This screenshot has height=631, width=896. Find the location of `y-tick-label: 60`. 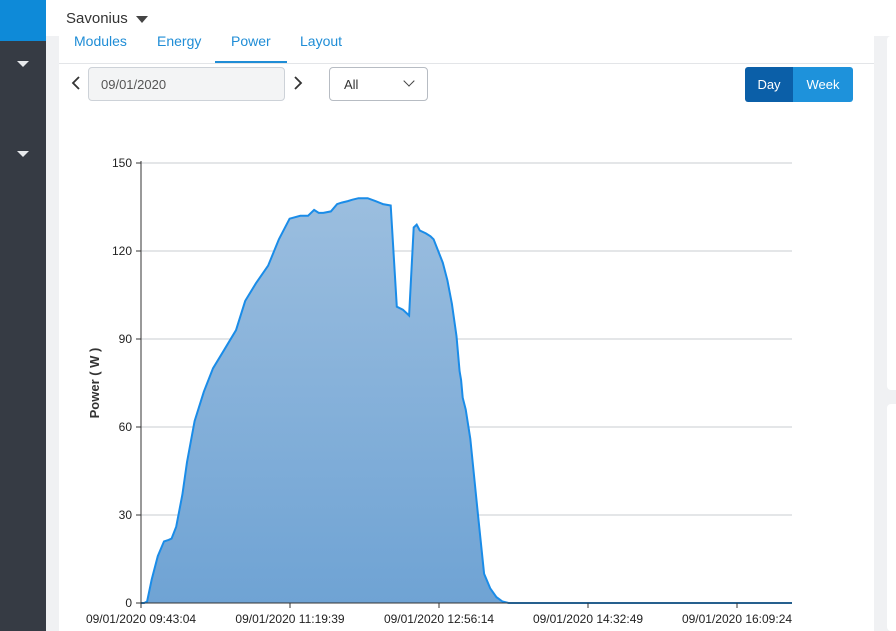

y-tick-label: 60 is located at coordinates (126, 427).